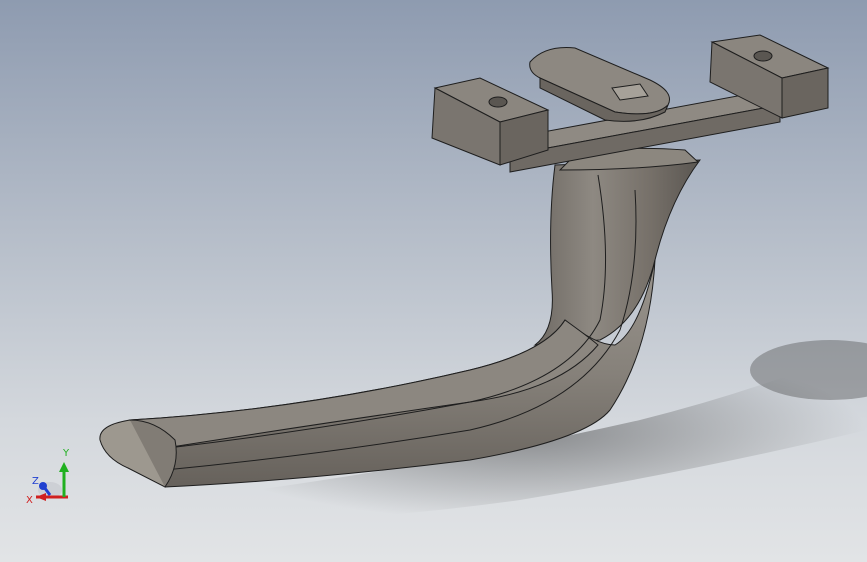  I want to click on coordinate-triad-icon: X Y Z, so click(48, 477).